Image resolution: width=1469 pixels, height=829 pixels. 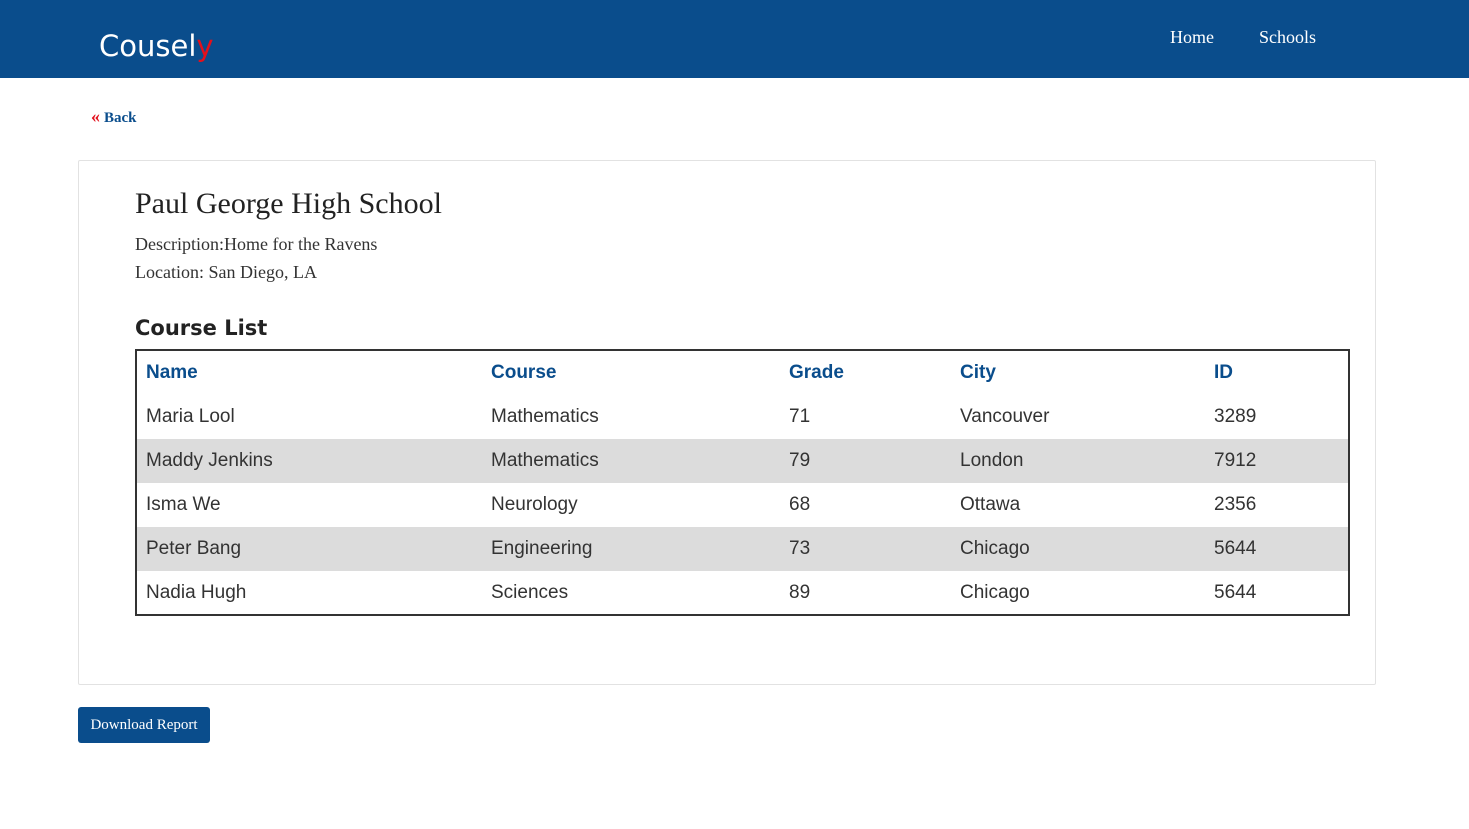 What do you see at coordinates (530, 592) in the screenshot?
I see `cell-course: Sciences` at bounding box center [530, 592].